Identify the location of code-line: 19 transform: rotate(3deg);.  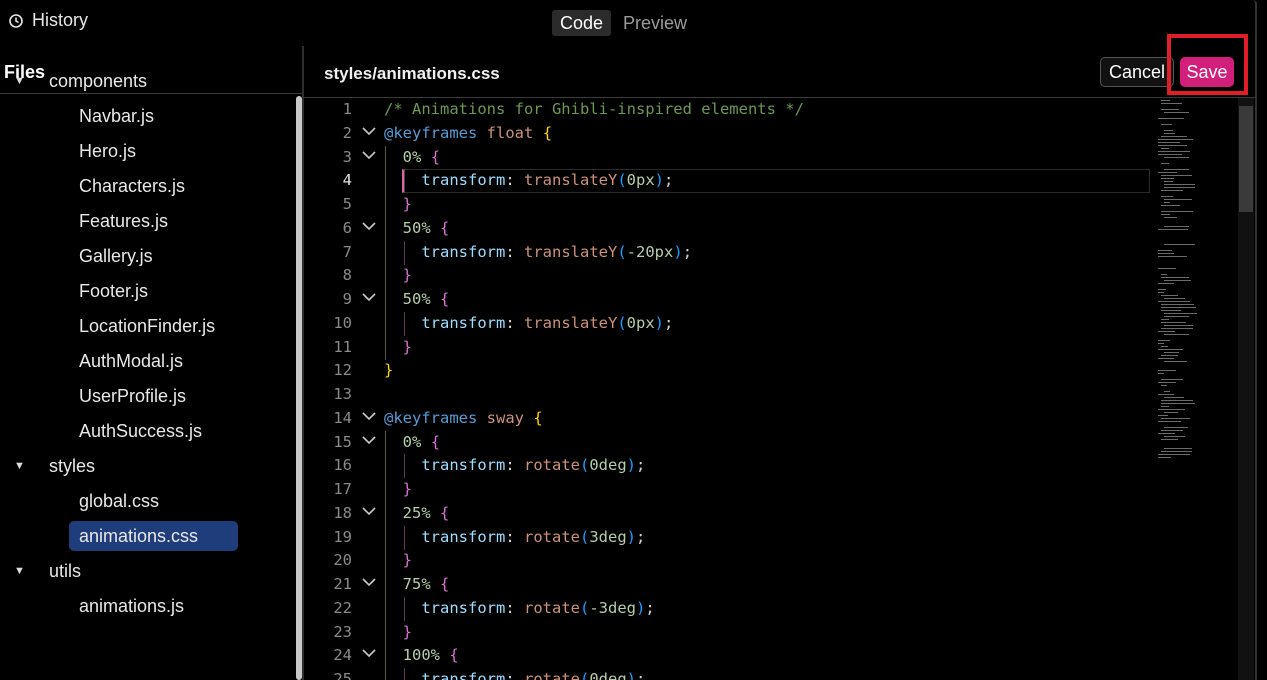
(727, 537).